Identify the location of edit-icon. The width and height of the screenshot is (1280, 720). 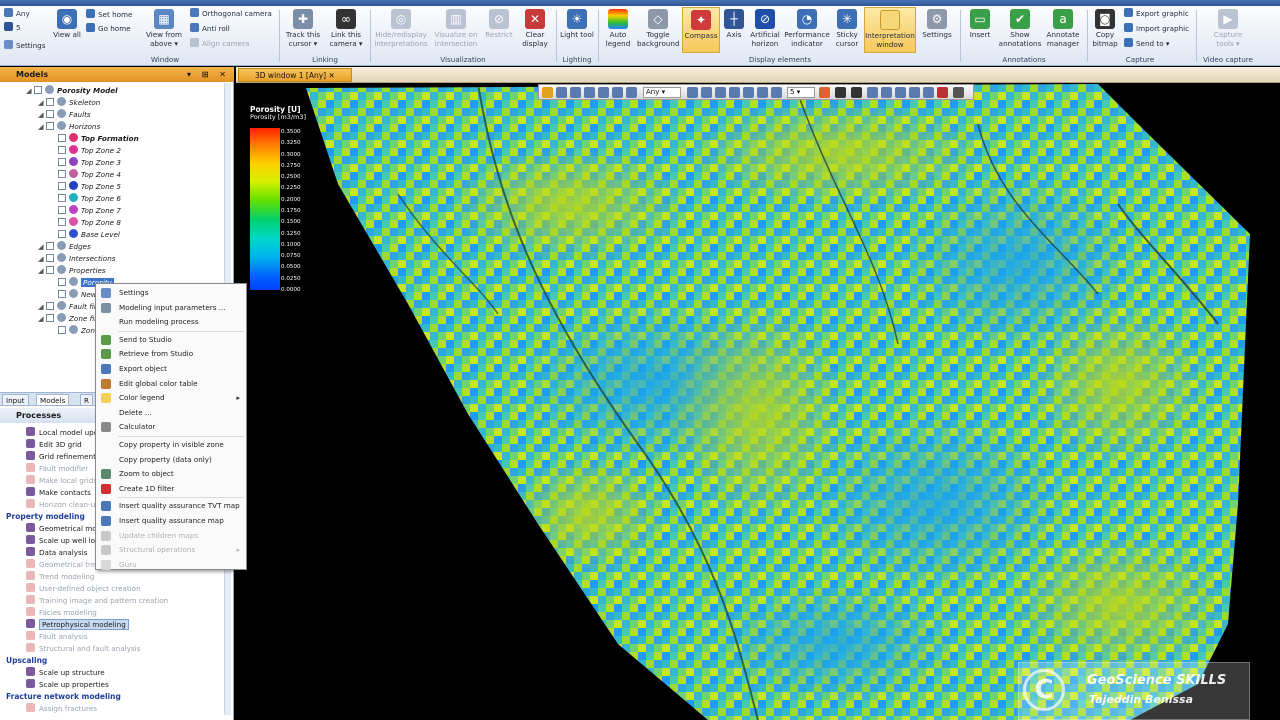
(631, 92).